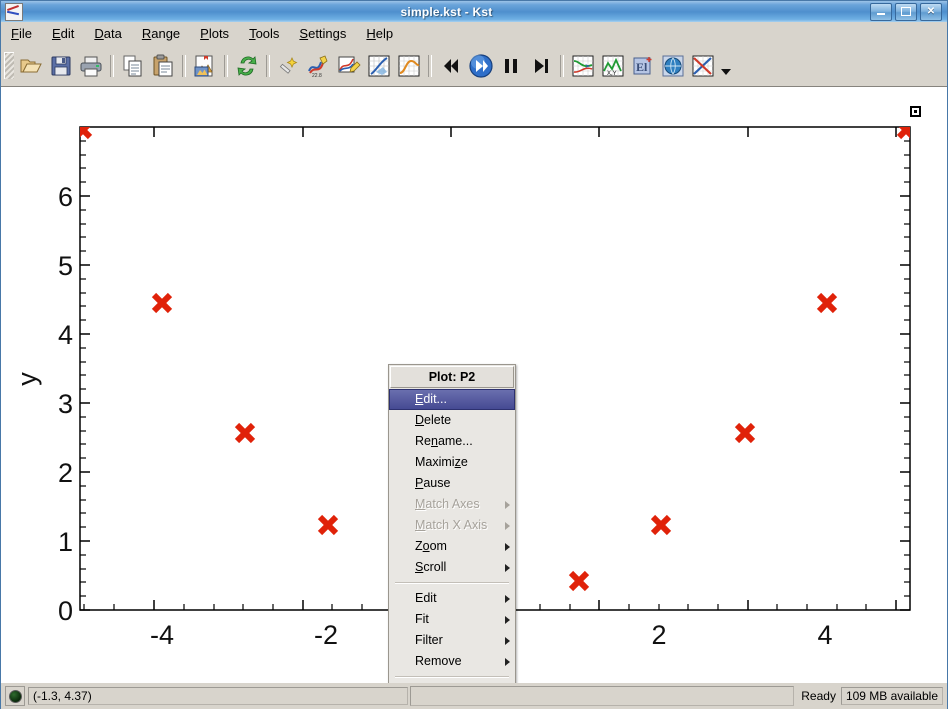  What do you see at coordinates (14, 11) in the screenshot?
I see `kst-app-icon` at bounding box center [14, 11].